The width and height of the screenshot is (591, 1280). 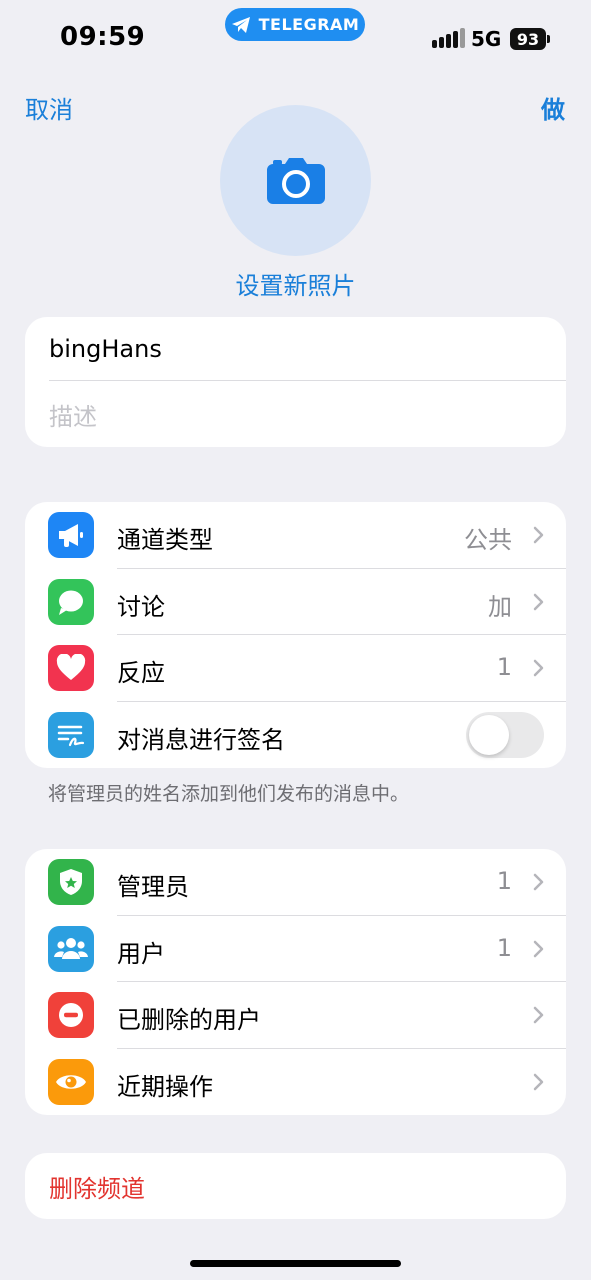 What do you see at coordinates (189, 1020) in the screenshot?
I see `row-label: 已删除的用户` at bounding box center [189, 1020].